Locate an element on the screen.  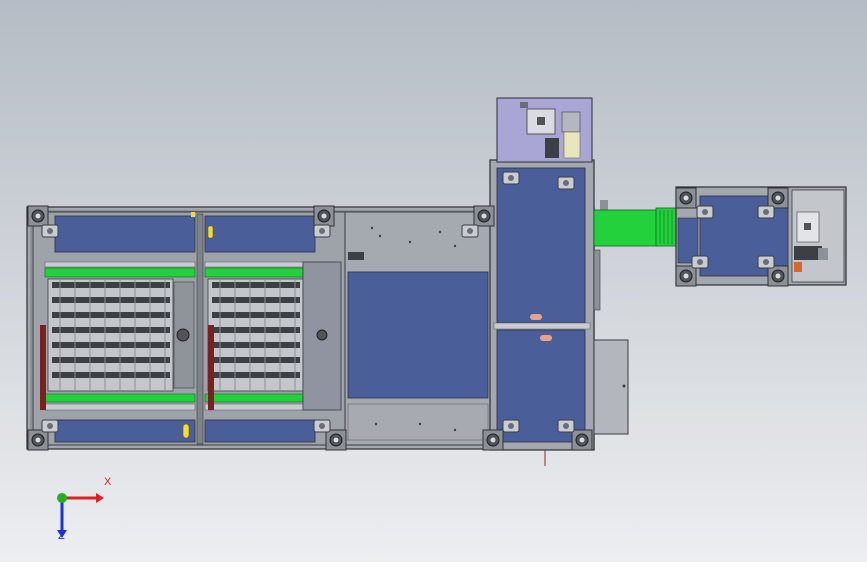
z-axis-label: Z is located at coordinates (61, 536).